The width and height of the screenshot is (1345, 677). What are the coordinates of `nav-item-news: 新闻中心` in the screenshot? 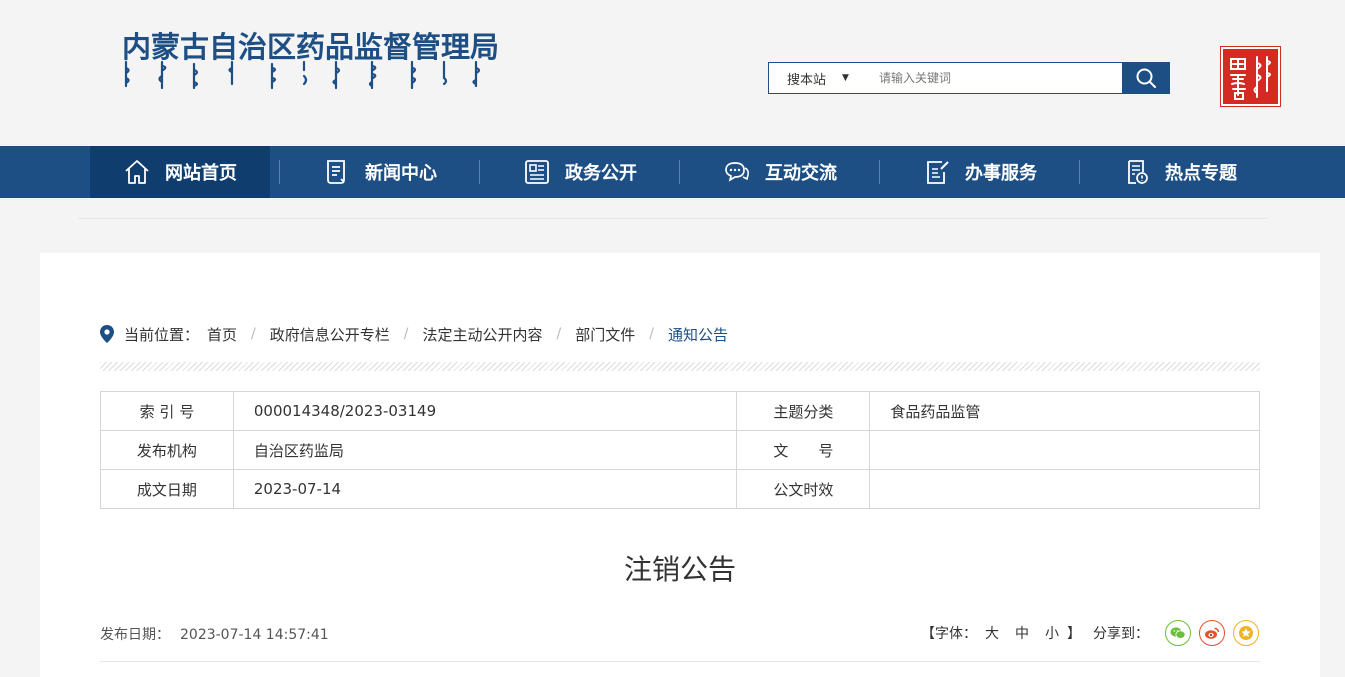 It's located at (380, 172).